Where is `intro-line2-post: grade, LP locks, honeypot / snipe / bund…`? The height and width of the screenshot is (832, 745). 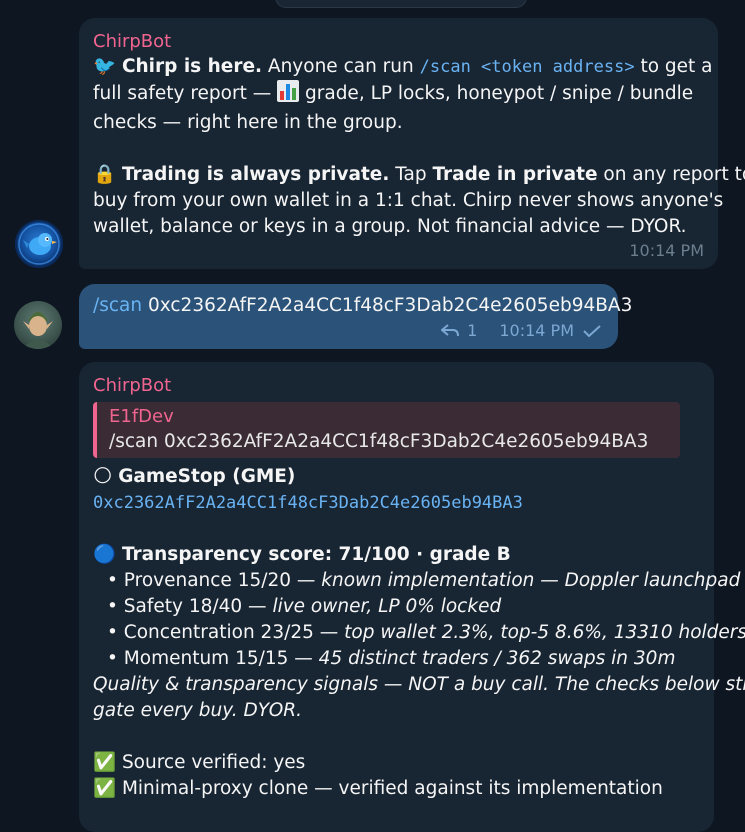
intro-line2-post: grade, LP locks, honeypot / snipe / bund… is located at coordinates (496, 93).